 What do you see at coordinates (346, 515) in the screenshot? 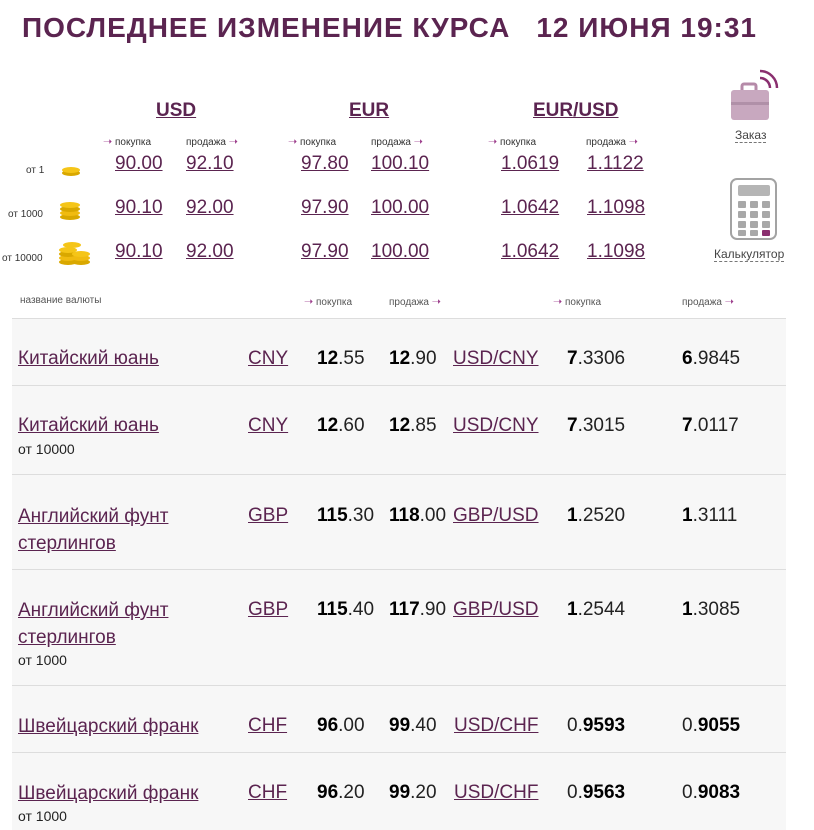
I see `buy-rate: 115.30` at bounding box center [346, 515].